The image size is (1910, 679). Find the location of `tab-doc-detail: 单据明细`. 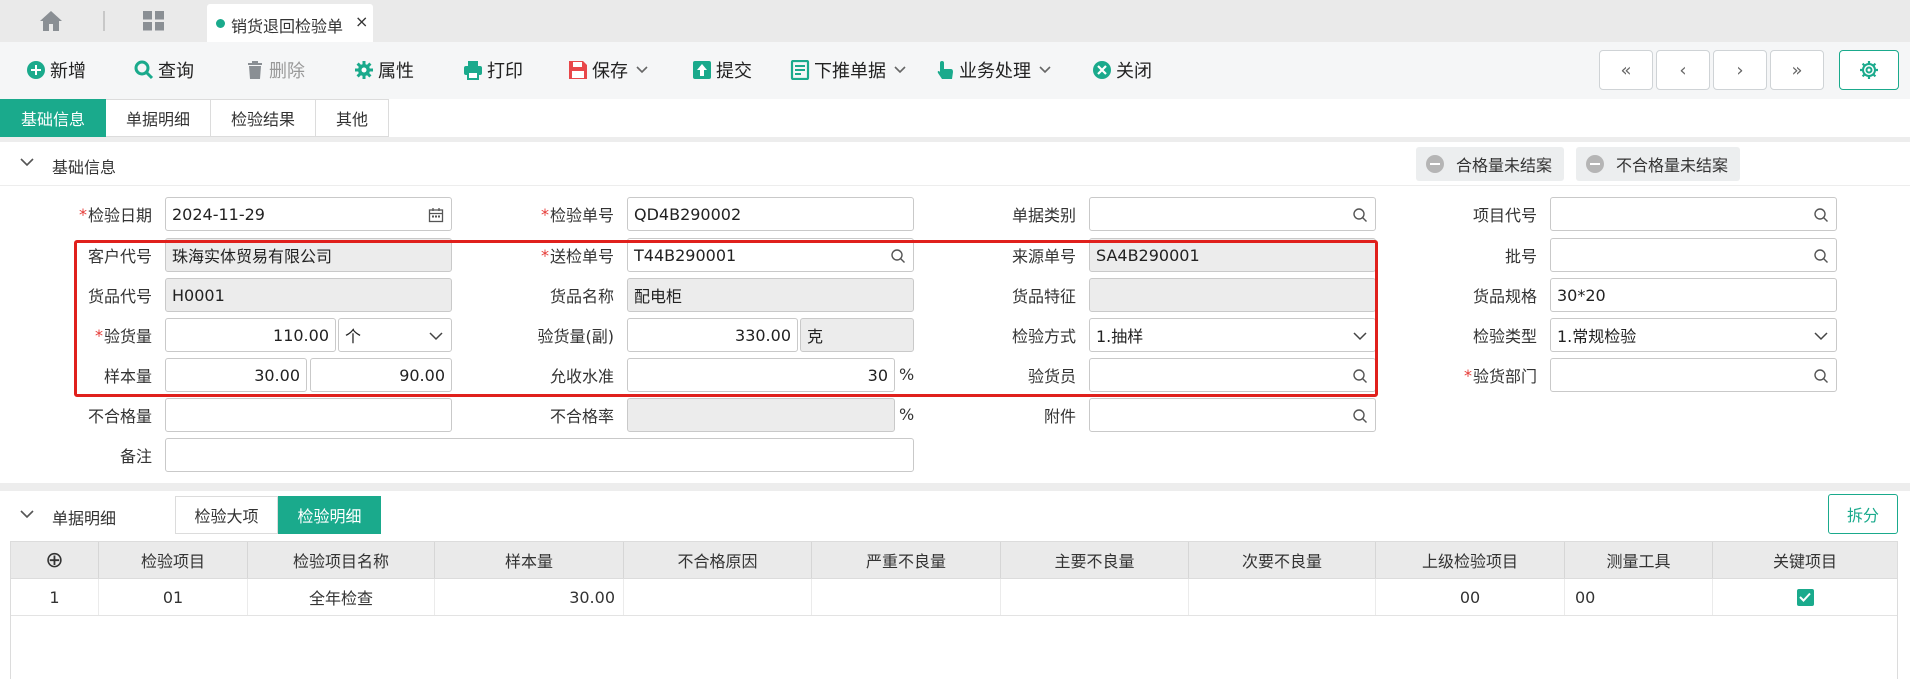

tab-doc-detail: 单据明细 is located at coordinates (159, 118).